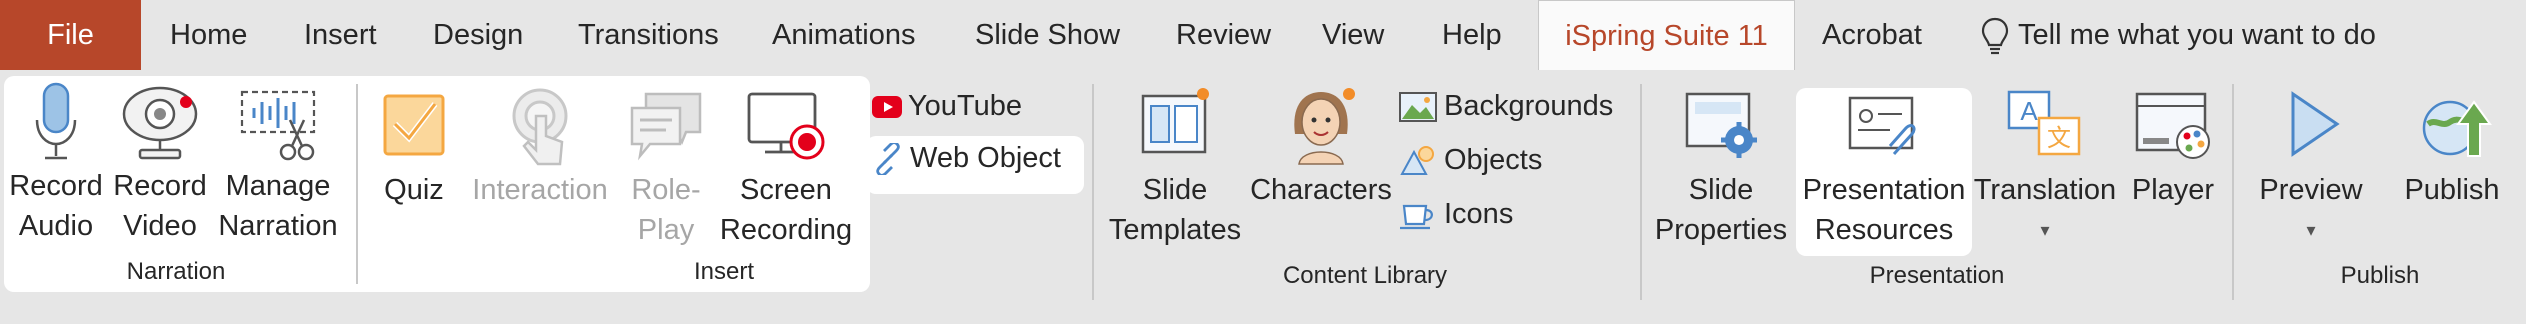  Describe the element at coordinates (2173, 190) in the screenshot. I see `player-label: Player` at that location.